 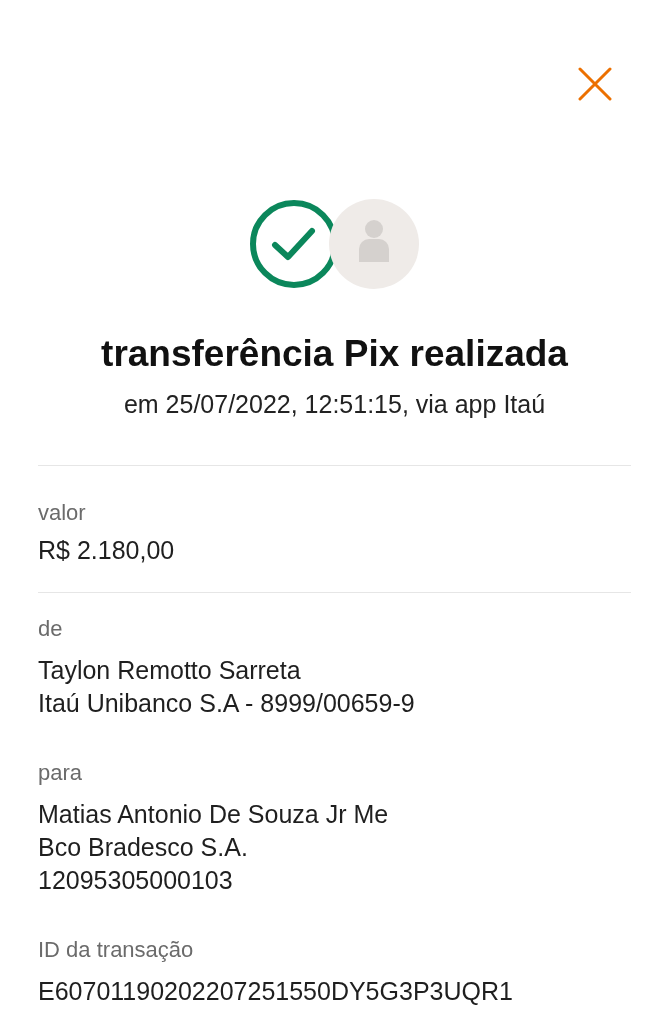 I want to click on field-value: E60701190202207251550DY5G3P3UQR1, so click(x=275, y=991).